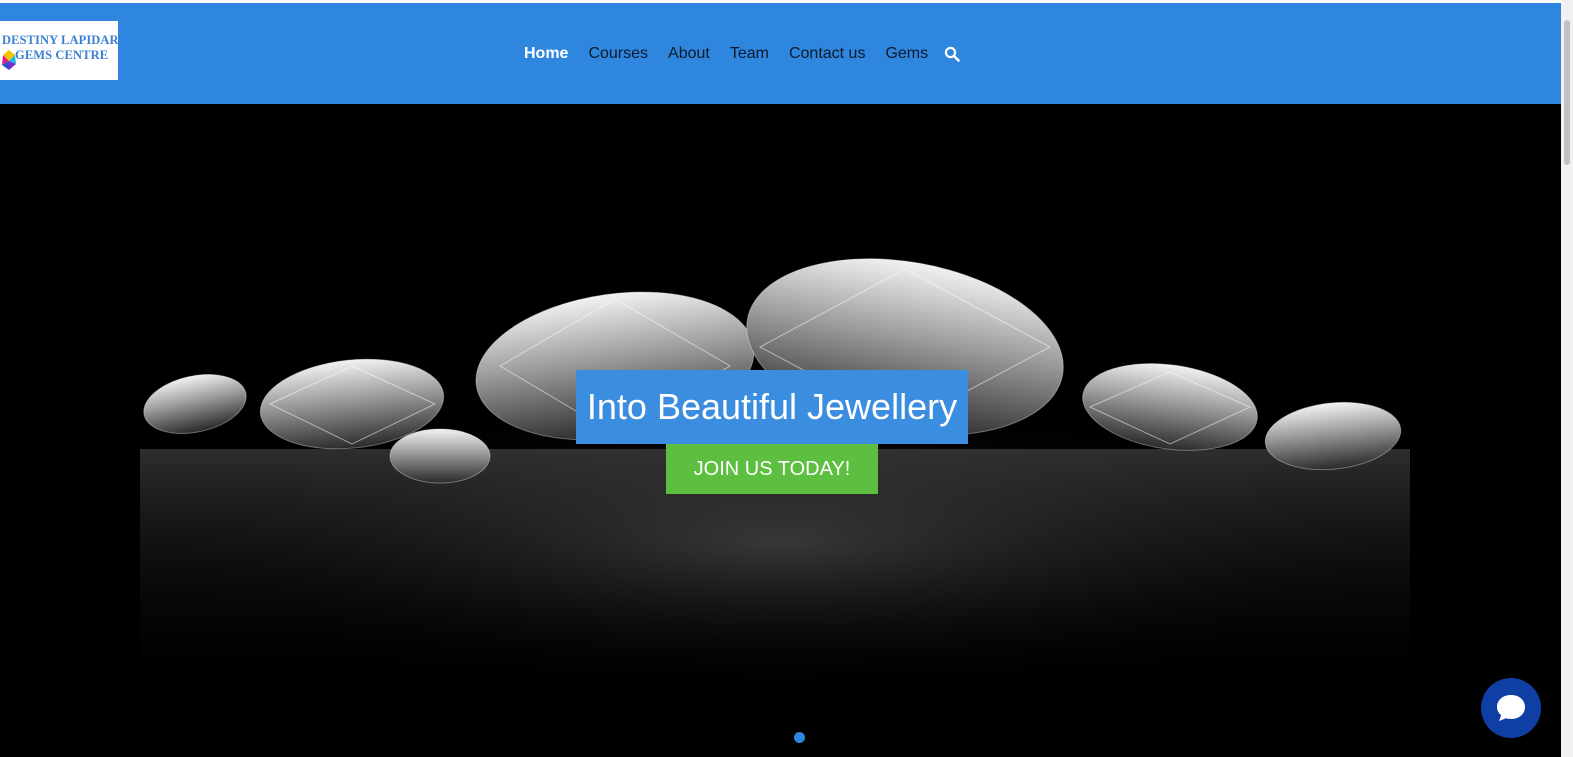 This screenshot has width=1573, height=757. Describe the element at coordinates (546, 54) in the screenshot. I see `nav-home: Home` at that location.